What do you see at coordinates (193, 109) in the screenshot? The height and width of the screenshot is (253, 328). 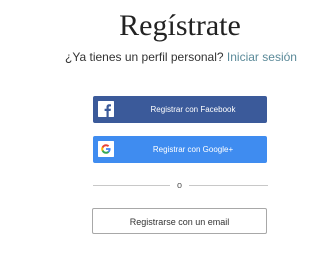 I see `facebook-signup-label: Registrar con Facebook` at bounding box center [193, 109].